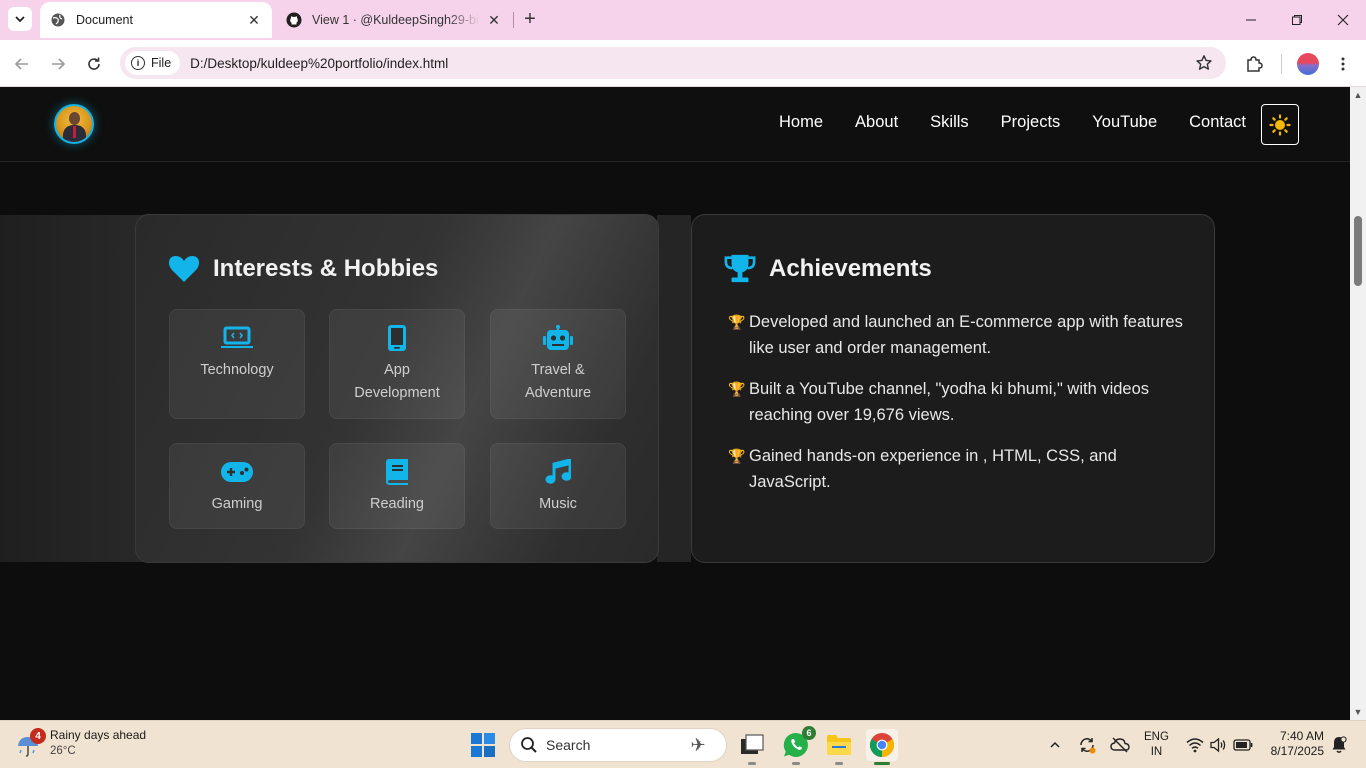 The image size is (1366, 768). I want to click on sun-icon, so click(1280, 124).